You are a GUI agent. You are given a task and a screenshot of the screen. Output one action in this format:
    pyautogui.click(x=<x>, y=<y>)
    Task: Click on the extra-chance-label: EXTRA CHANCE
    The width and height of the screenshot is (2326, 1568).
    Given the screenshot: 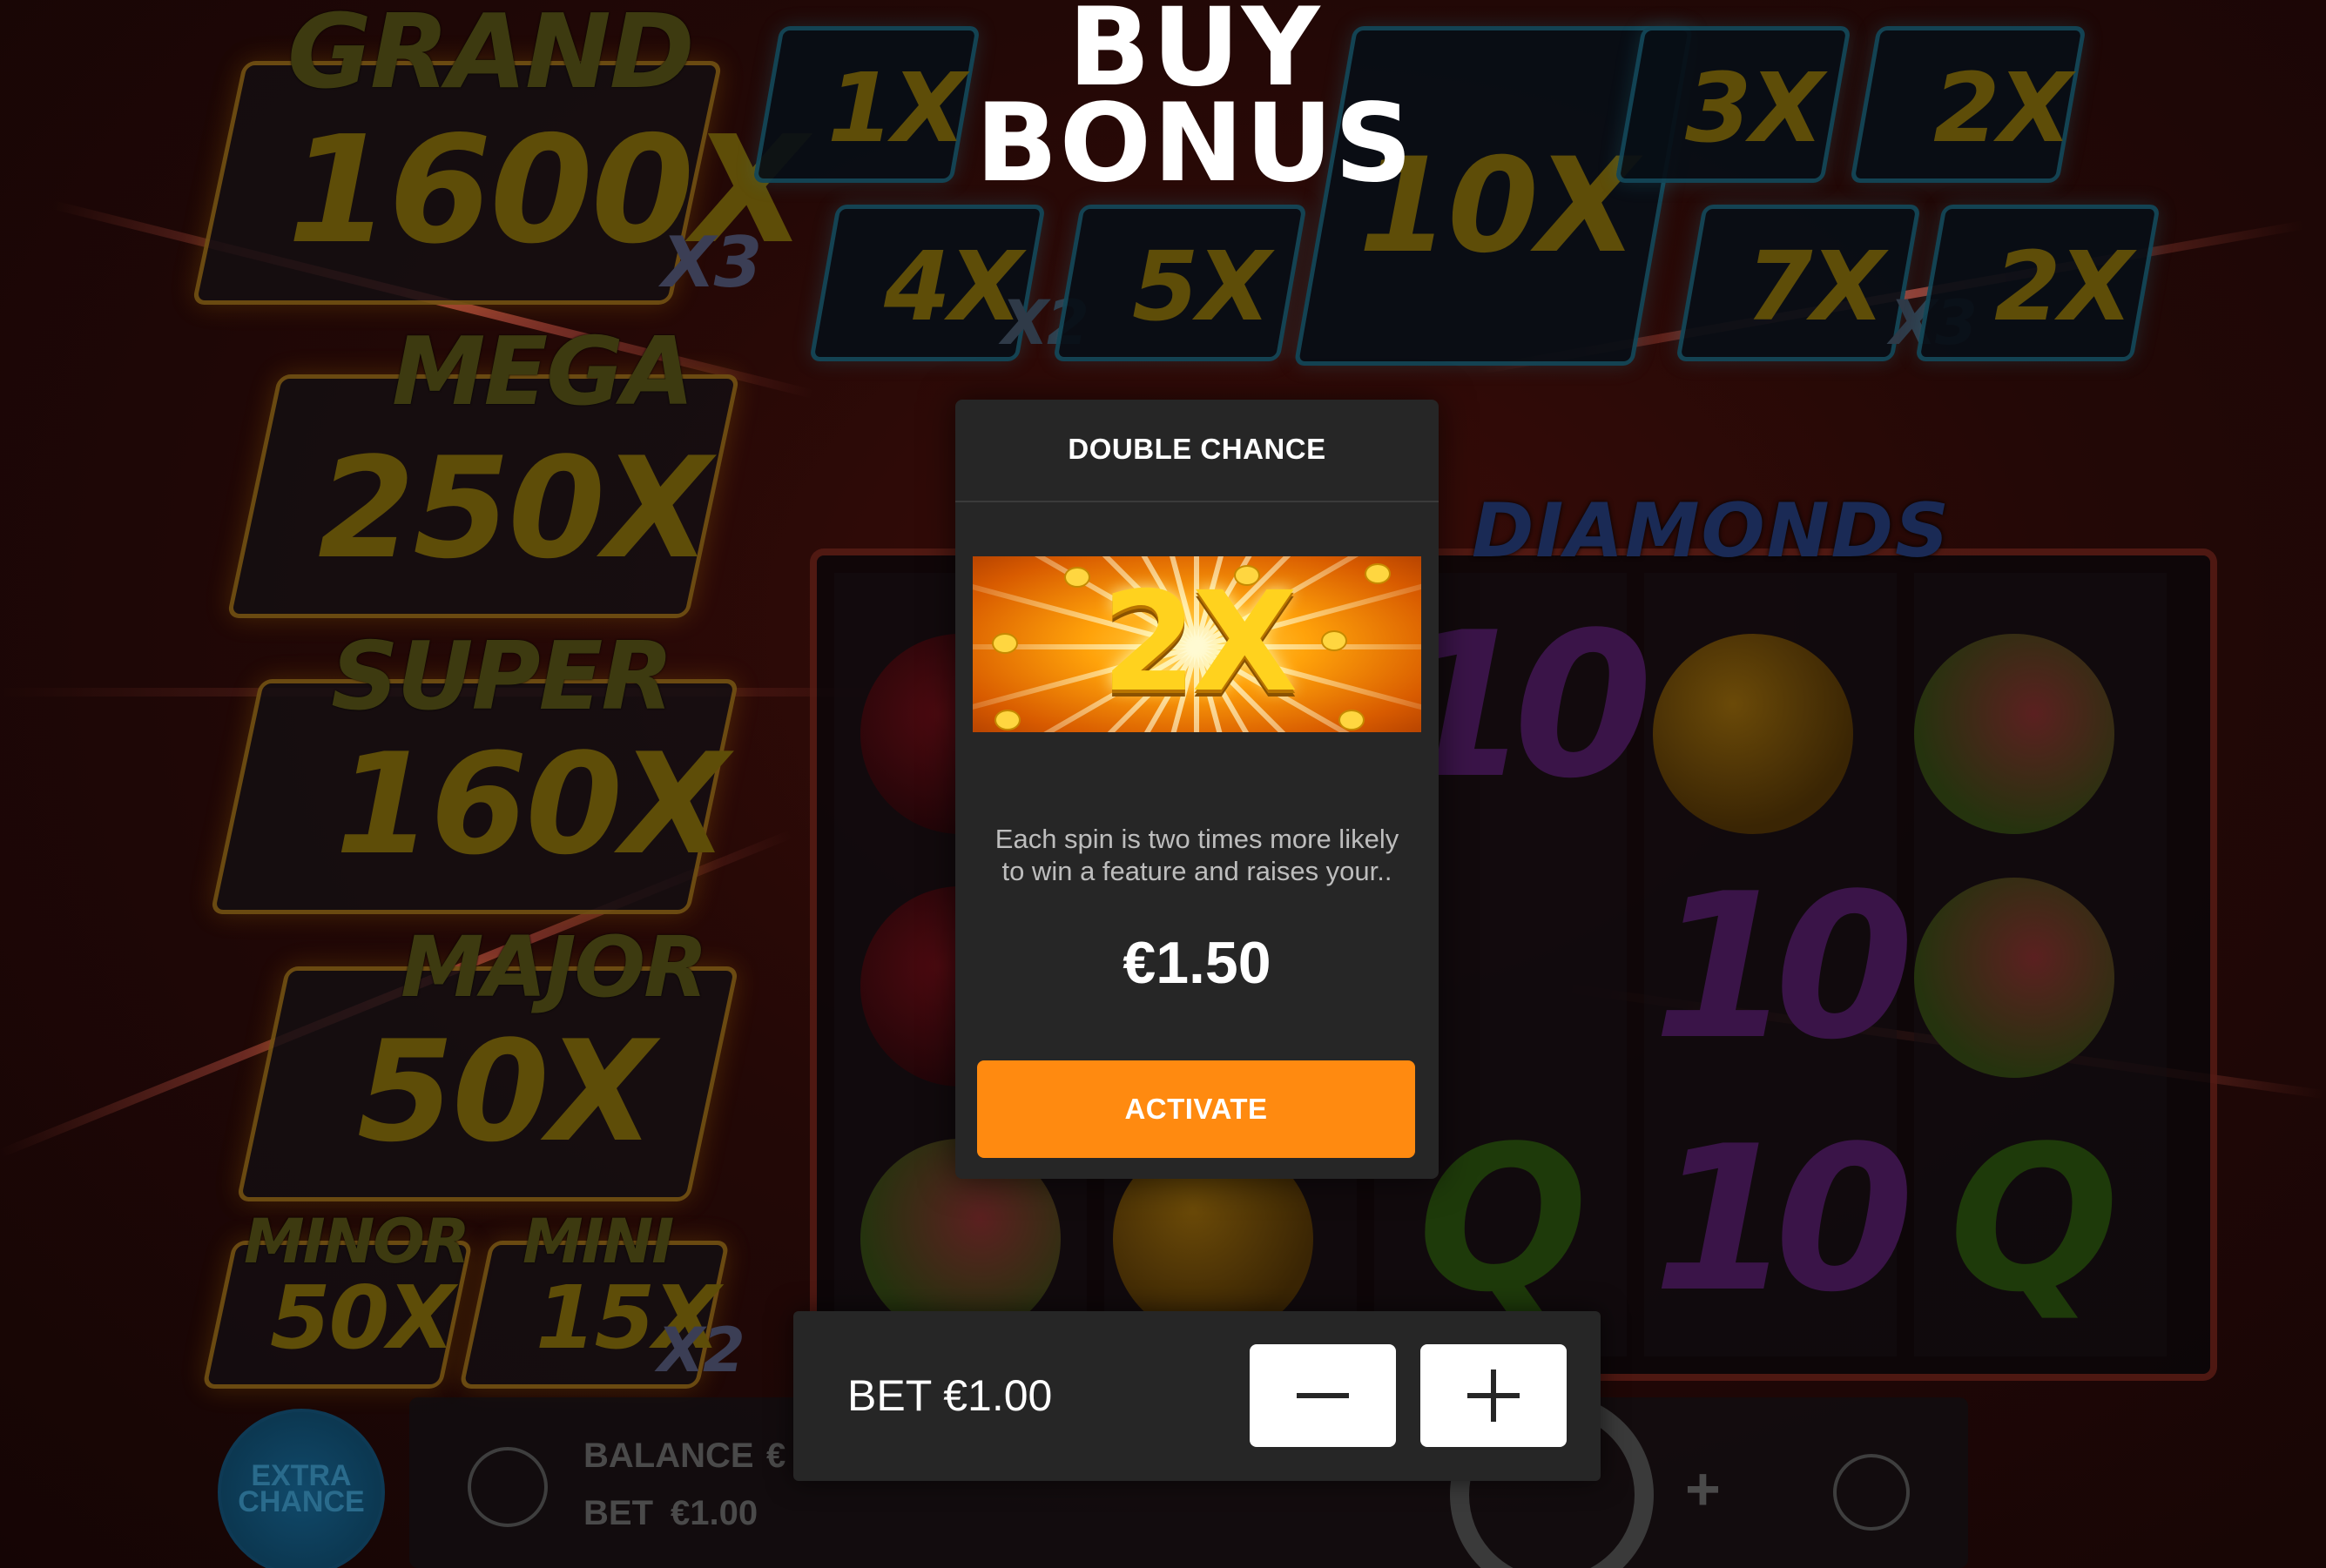 What is the action you would take?
    pyautogui.click(x=301, y=1489)
    